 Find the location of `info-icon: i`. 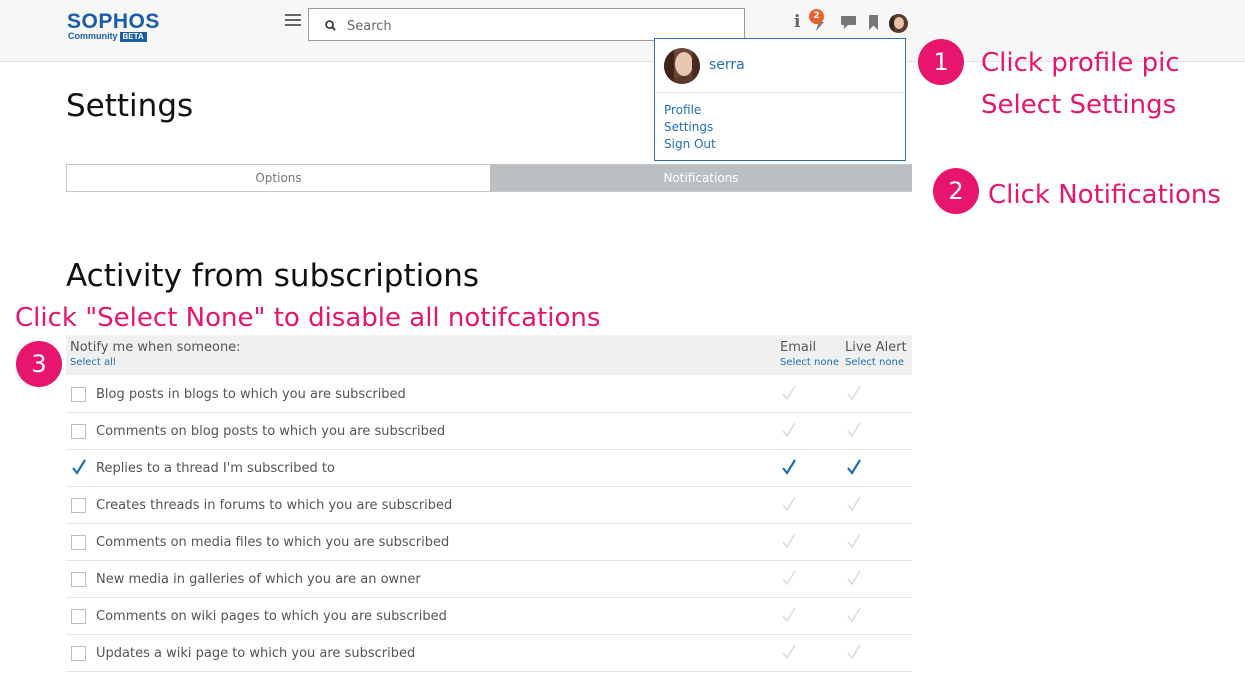

info-icon: i is located at coordinates (797, 22).